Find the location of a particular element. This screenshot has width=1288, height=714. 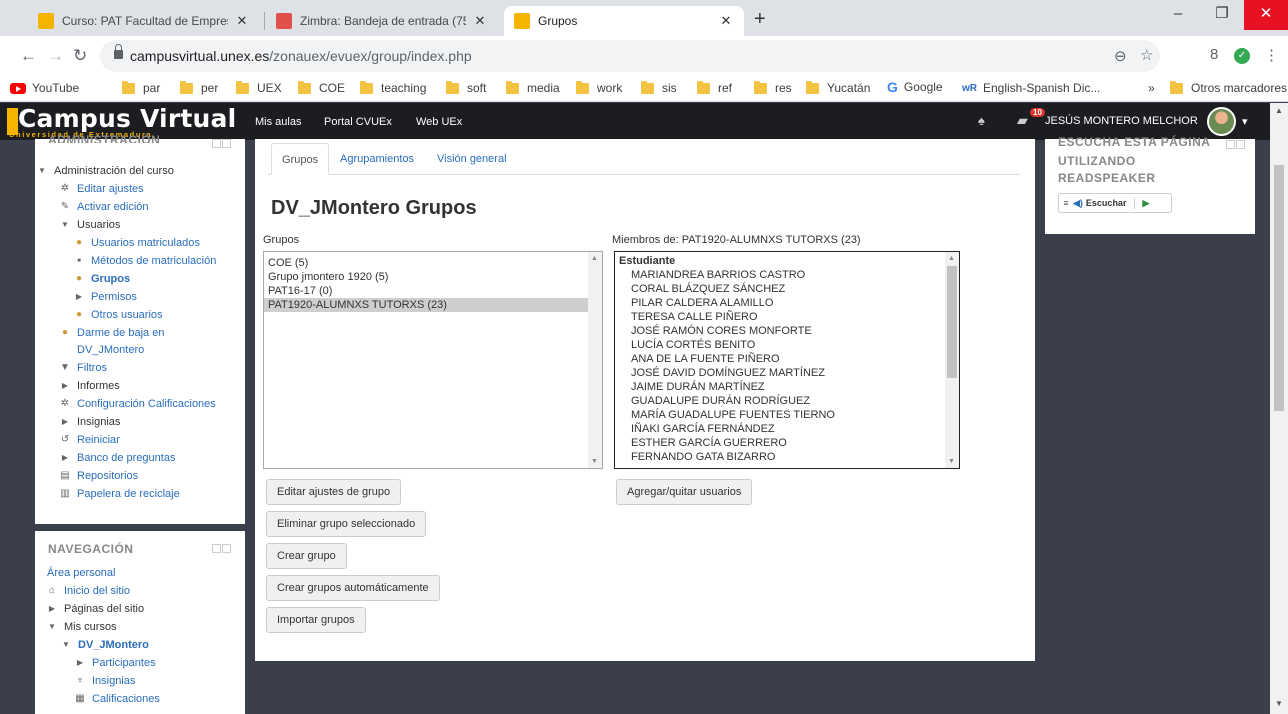

member-option: CORAL BLÁZQUEZ SÁNCHEZ is located at coordinates (787, 289).